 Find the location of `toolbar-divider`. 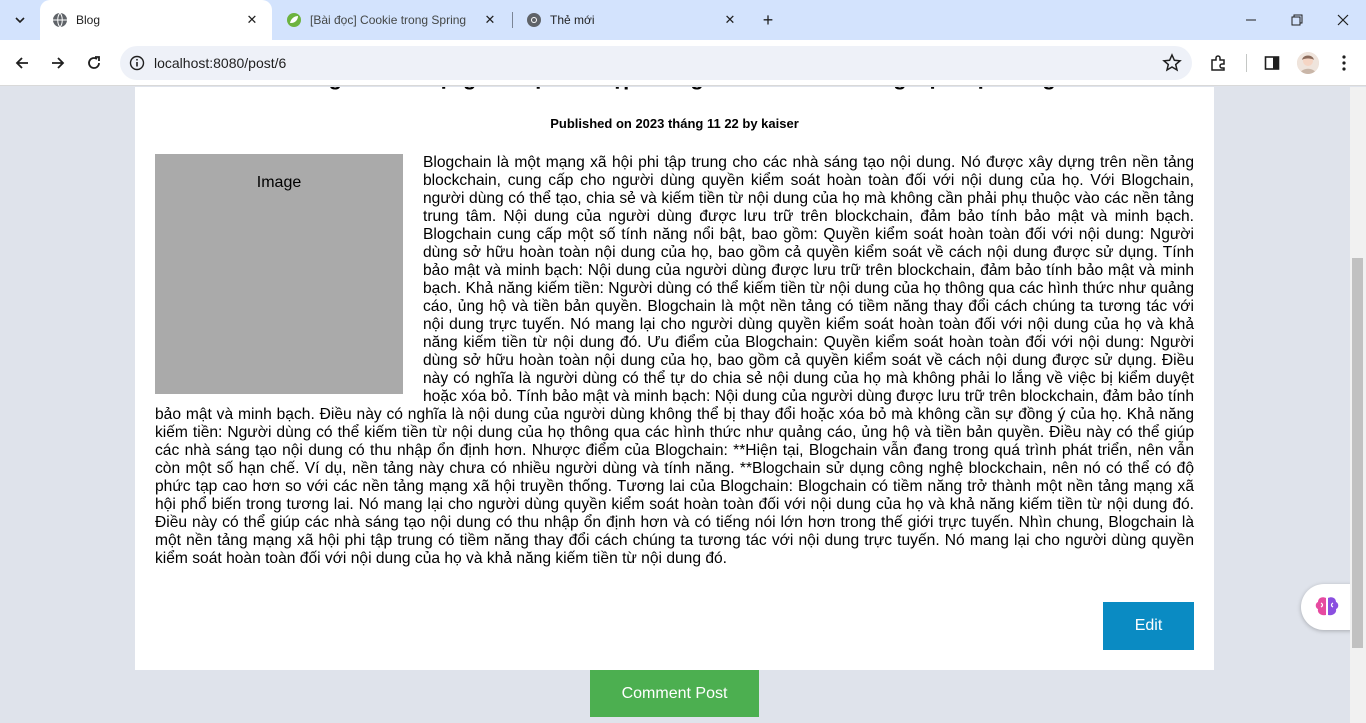

toolbar-divider is located at coordinates (1246, 63).